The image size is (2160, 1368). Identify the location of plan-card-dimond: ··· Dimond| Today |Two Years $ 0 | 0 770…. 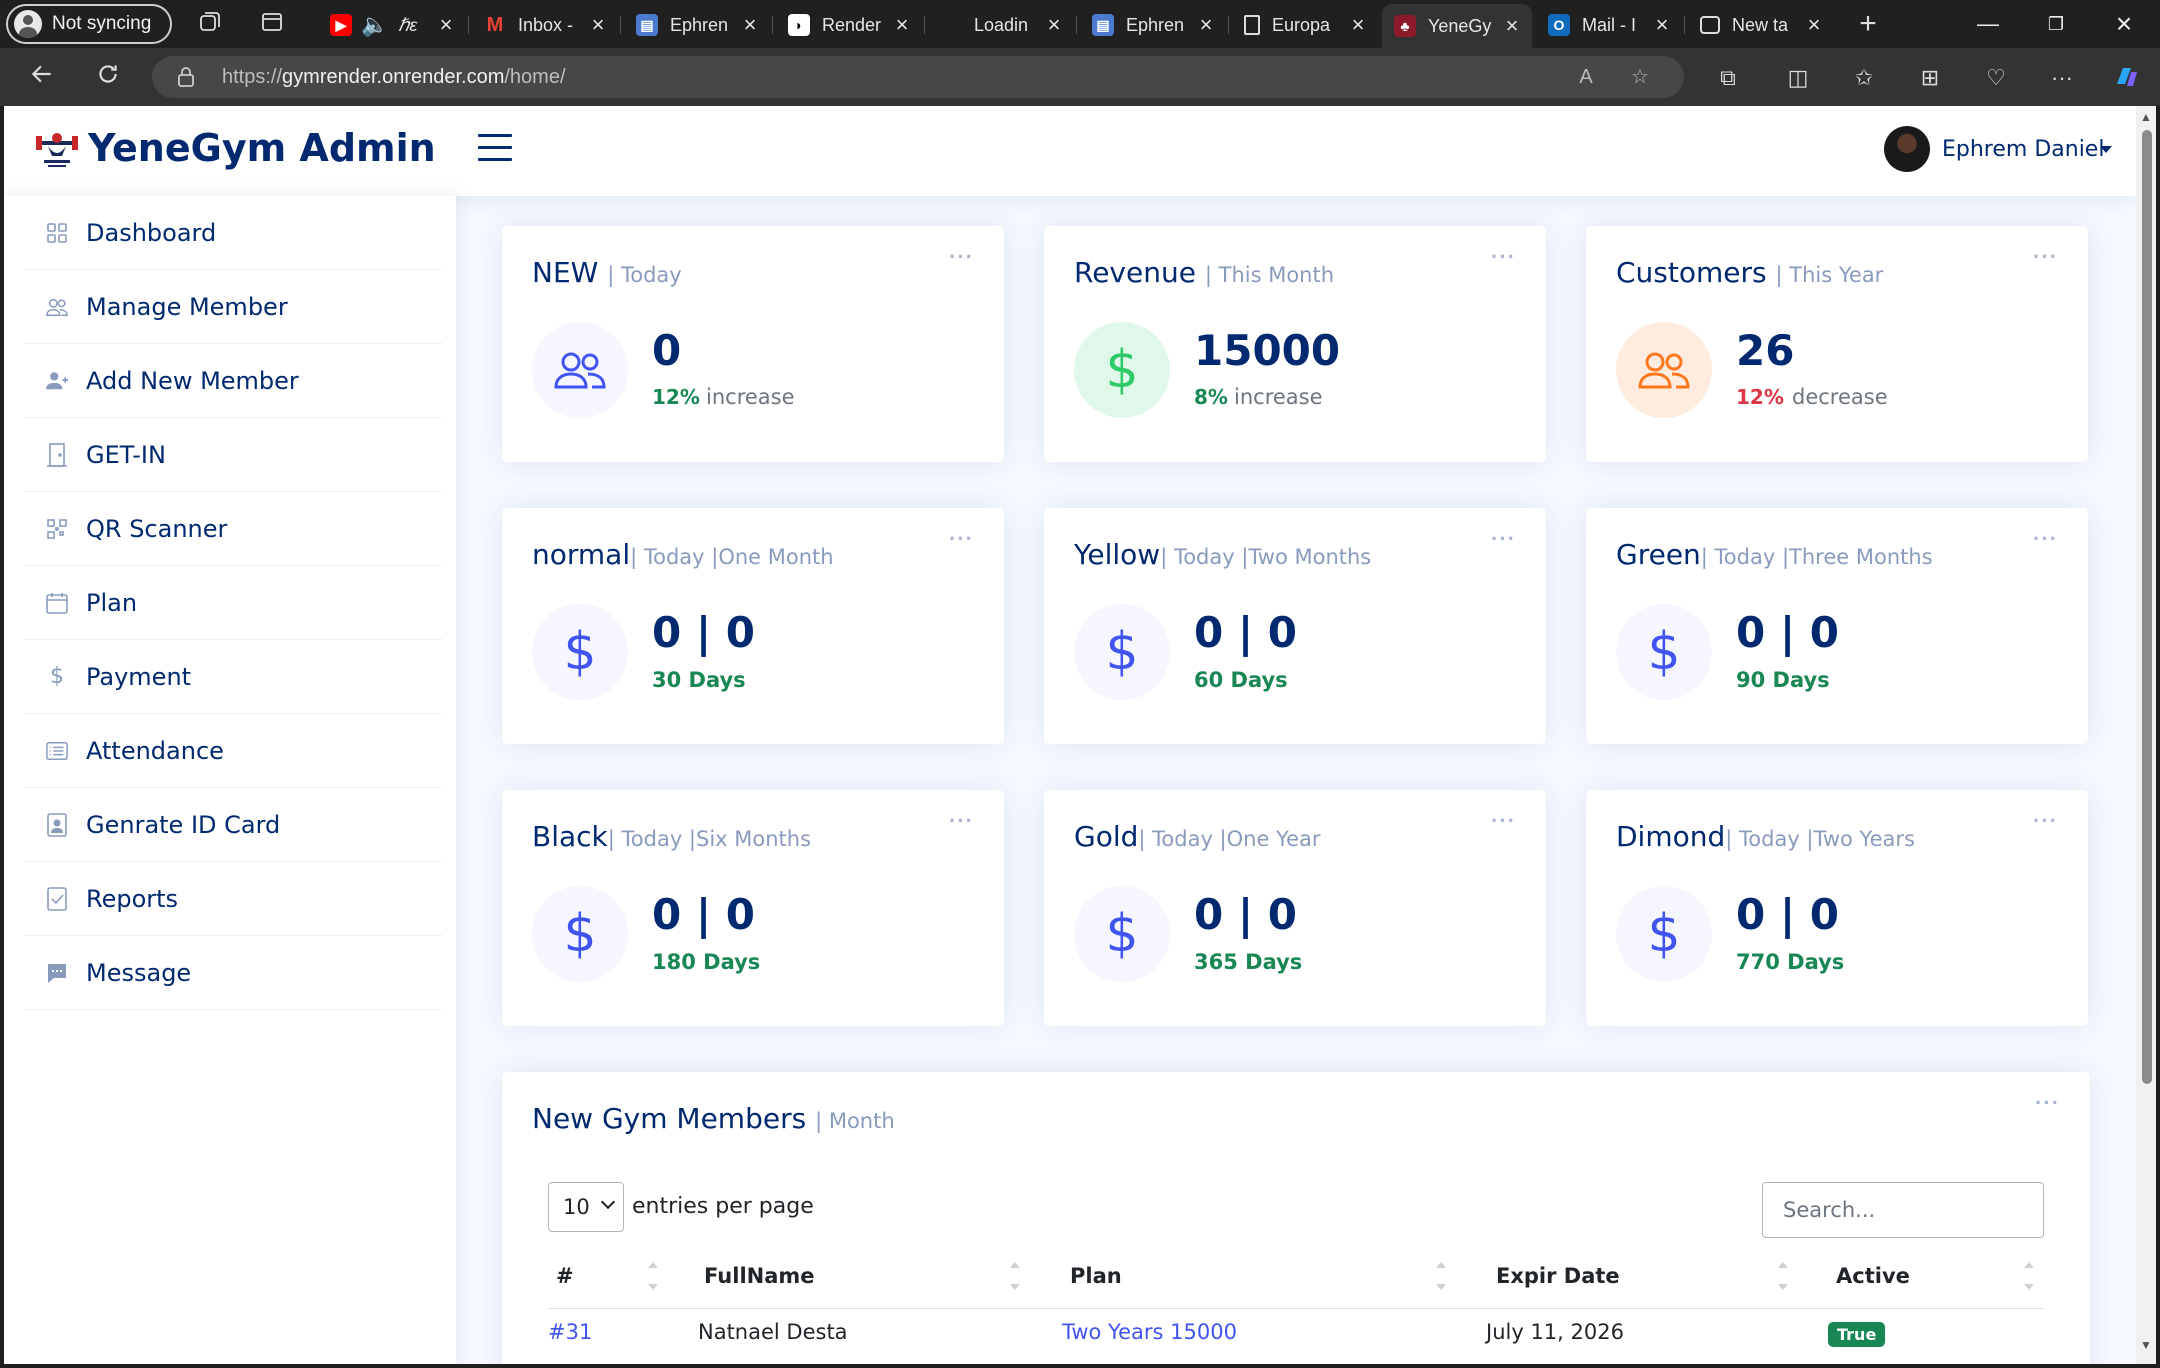
(1837, 908).